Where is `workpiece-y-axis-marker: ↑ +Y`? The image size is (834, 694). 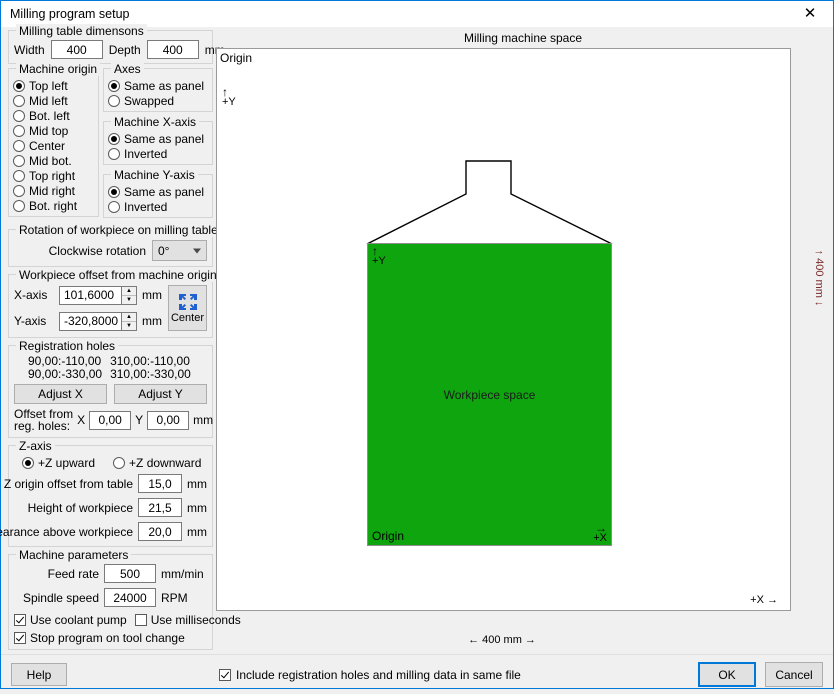
workpiece-y-axis-marker: ↑ +Y is located at coordinates (379, 256).